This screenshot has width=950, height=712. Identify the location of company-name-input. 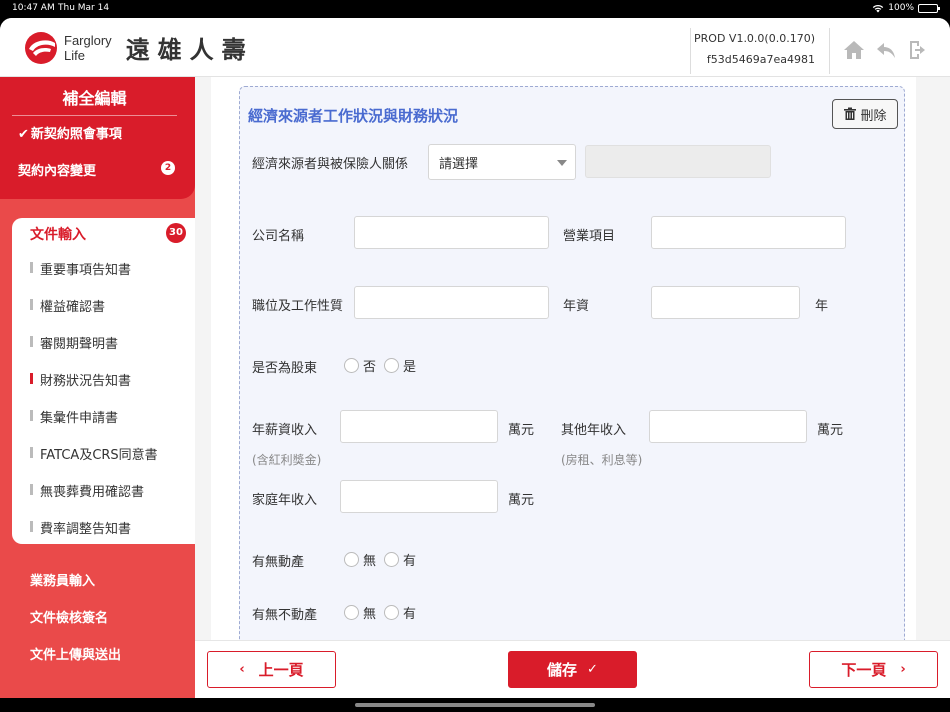
(451, 232).